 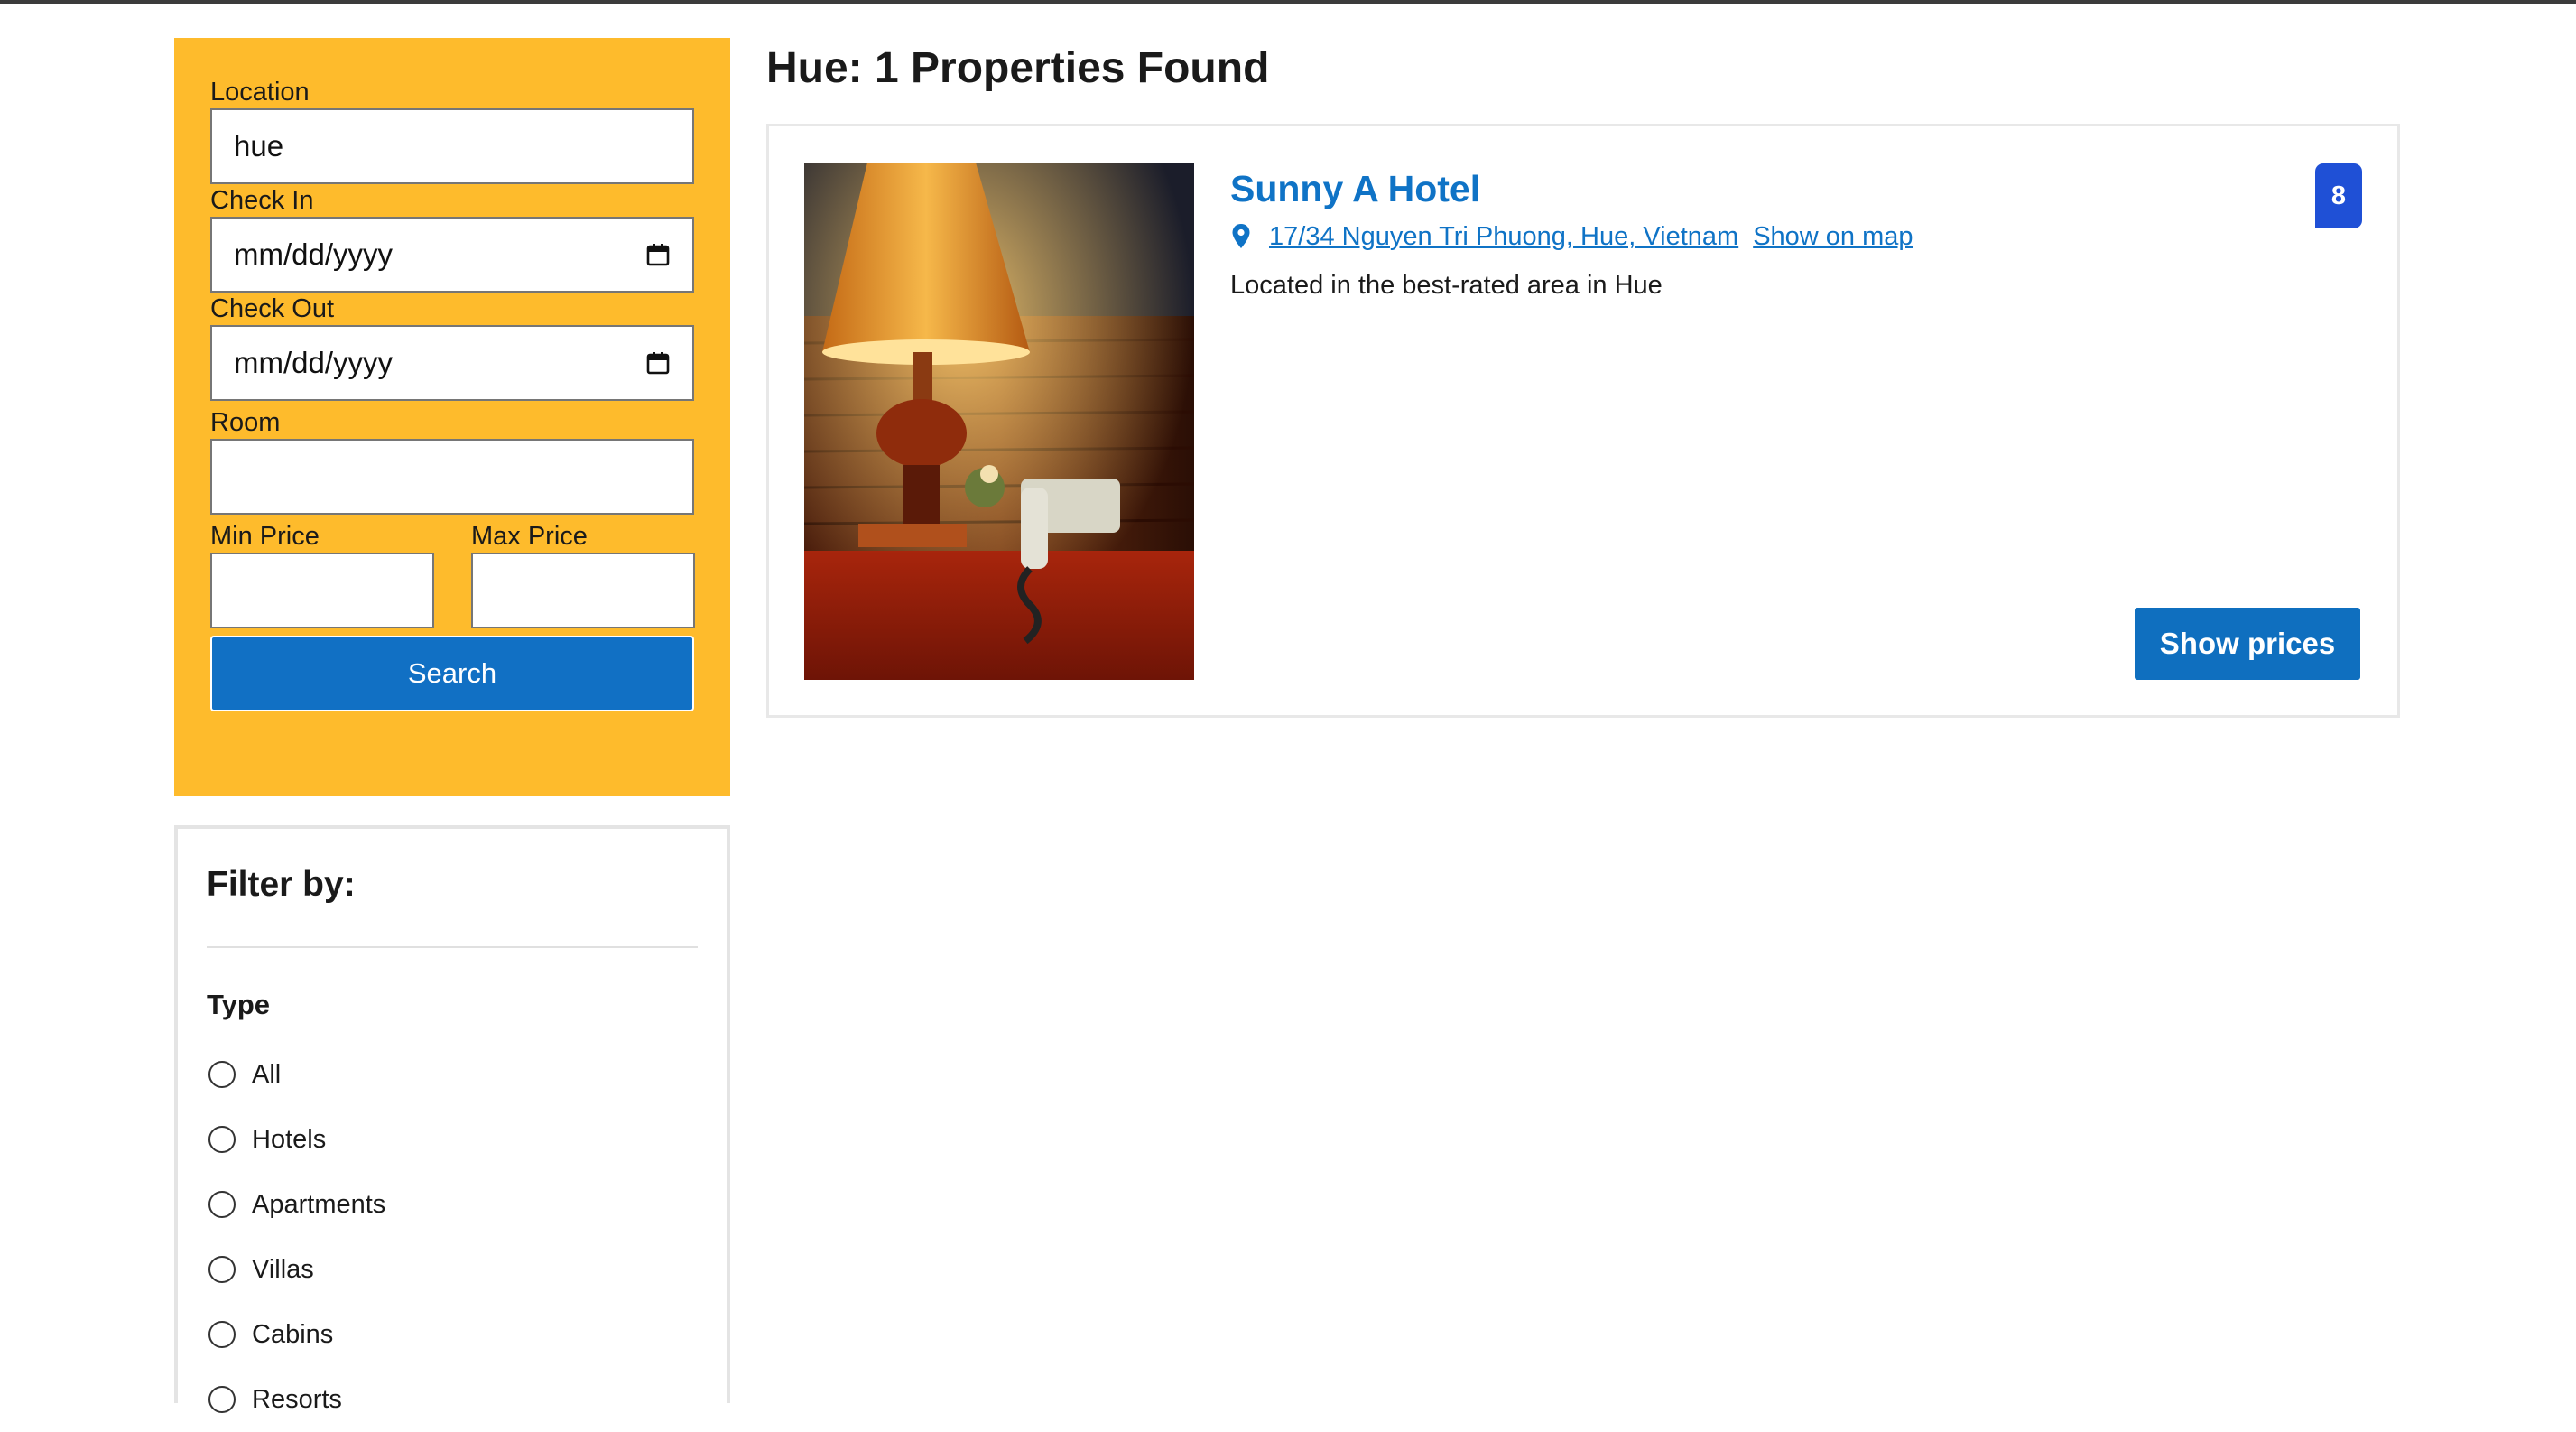 What do you see at coordinates (452, 477) in the screenshot?
I see `room-input` at bounding box center [452, 477].